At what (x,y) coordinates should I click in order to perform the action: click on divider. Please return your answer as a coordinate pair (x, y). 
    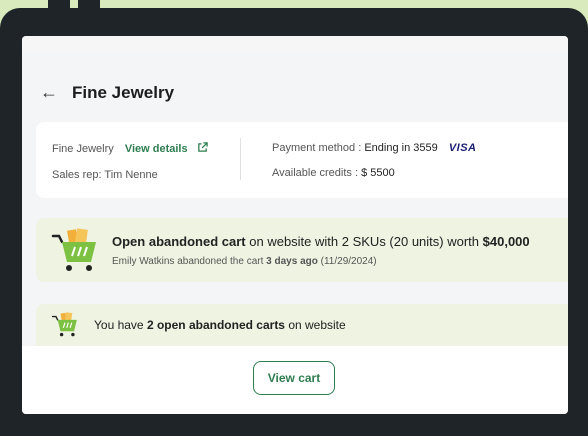
    Looking at the image, I should click on (240, 159).